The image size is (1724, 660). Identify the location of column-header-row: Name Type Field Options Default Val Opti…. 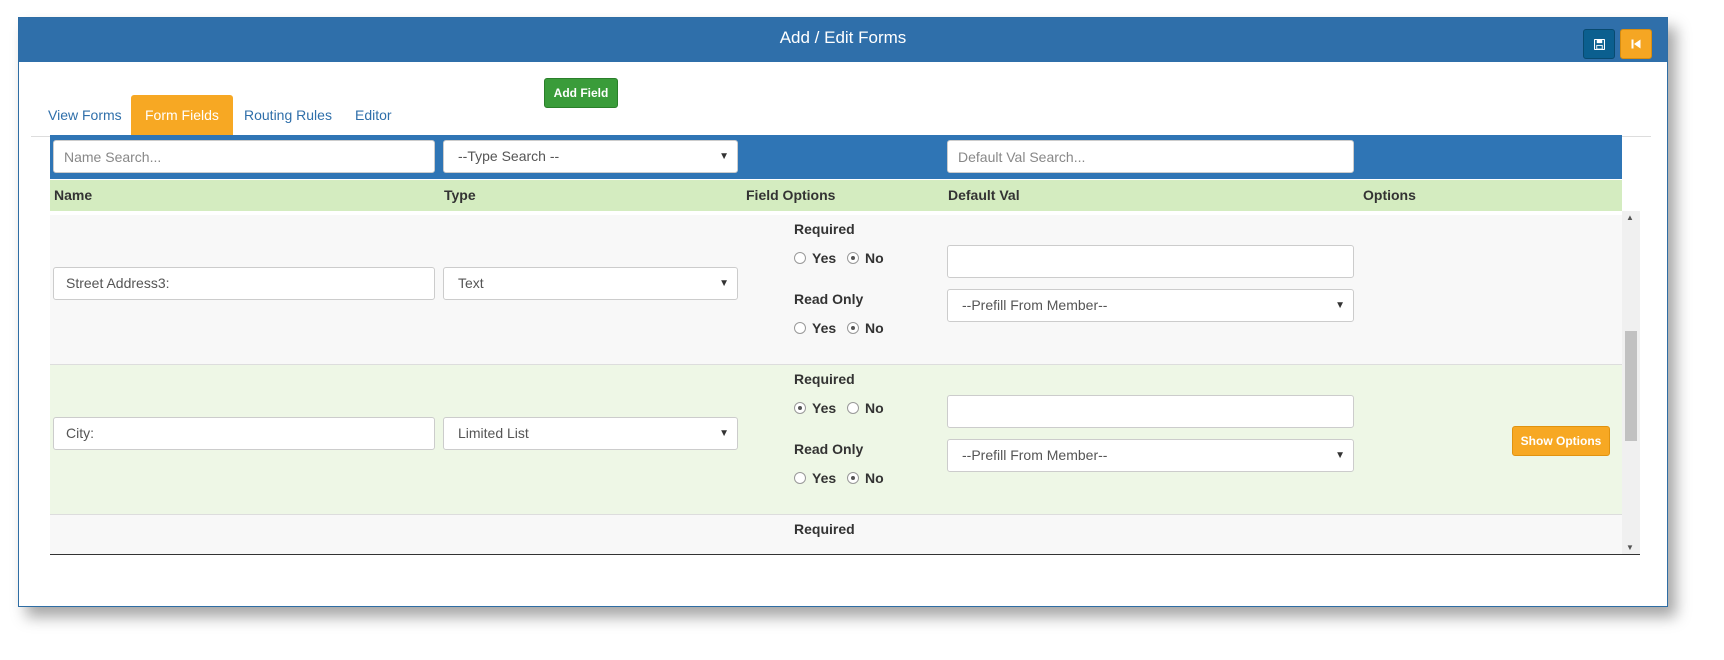
(836, 195).